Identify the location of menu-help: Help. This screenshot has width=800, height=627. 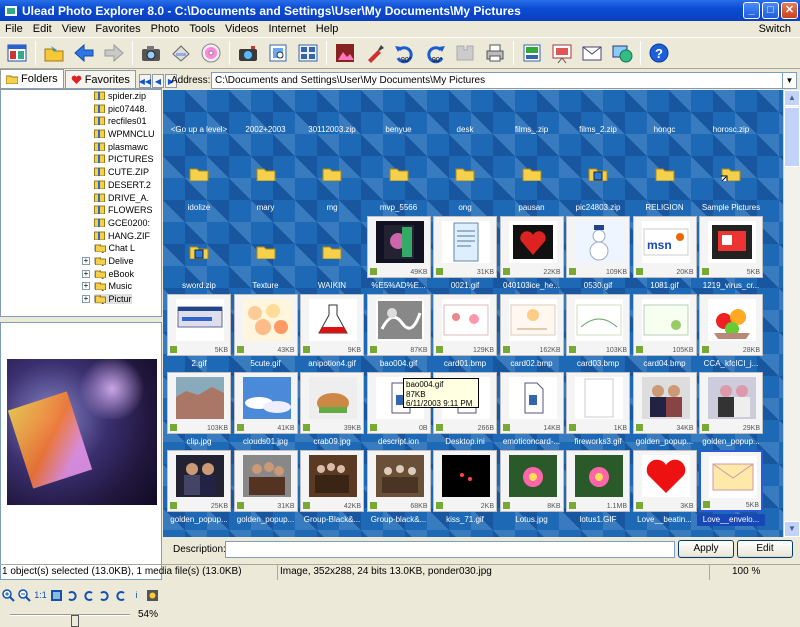
(327, 29).